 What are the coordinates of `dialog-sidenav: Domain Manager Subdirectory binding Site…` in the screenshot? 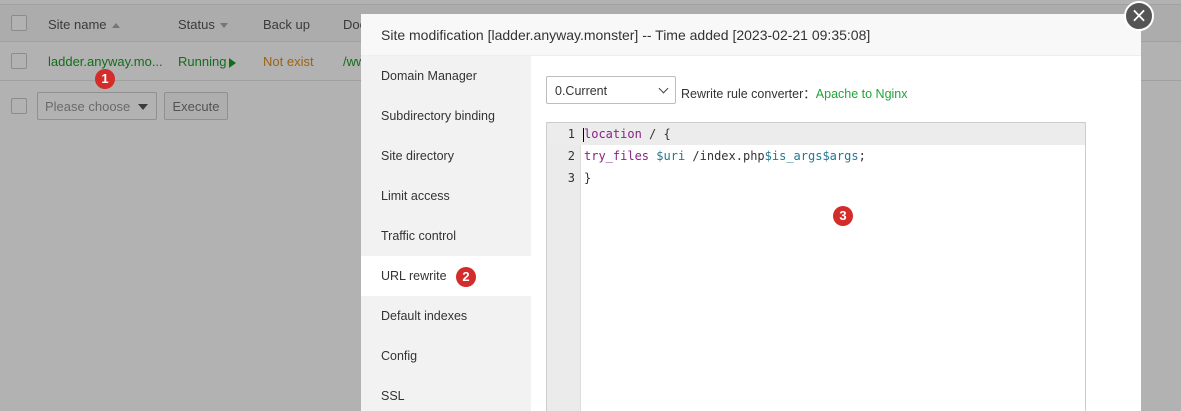 It's located at (446, 233).